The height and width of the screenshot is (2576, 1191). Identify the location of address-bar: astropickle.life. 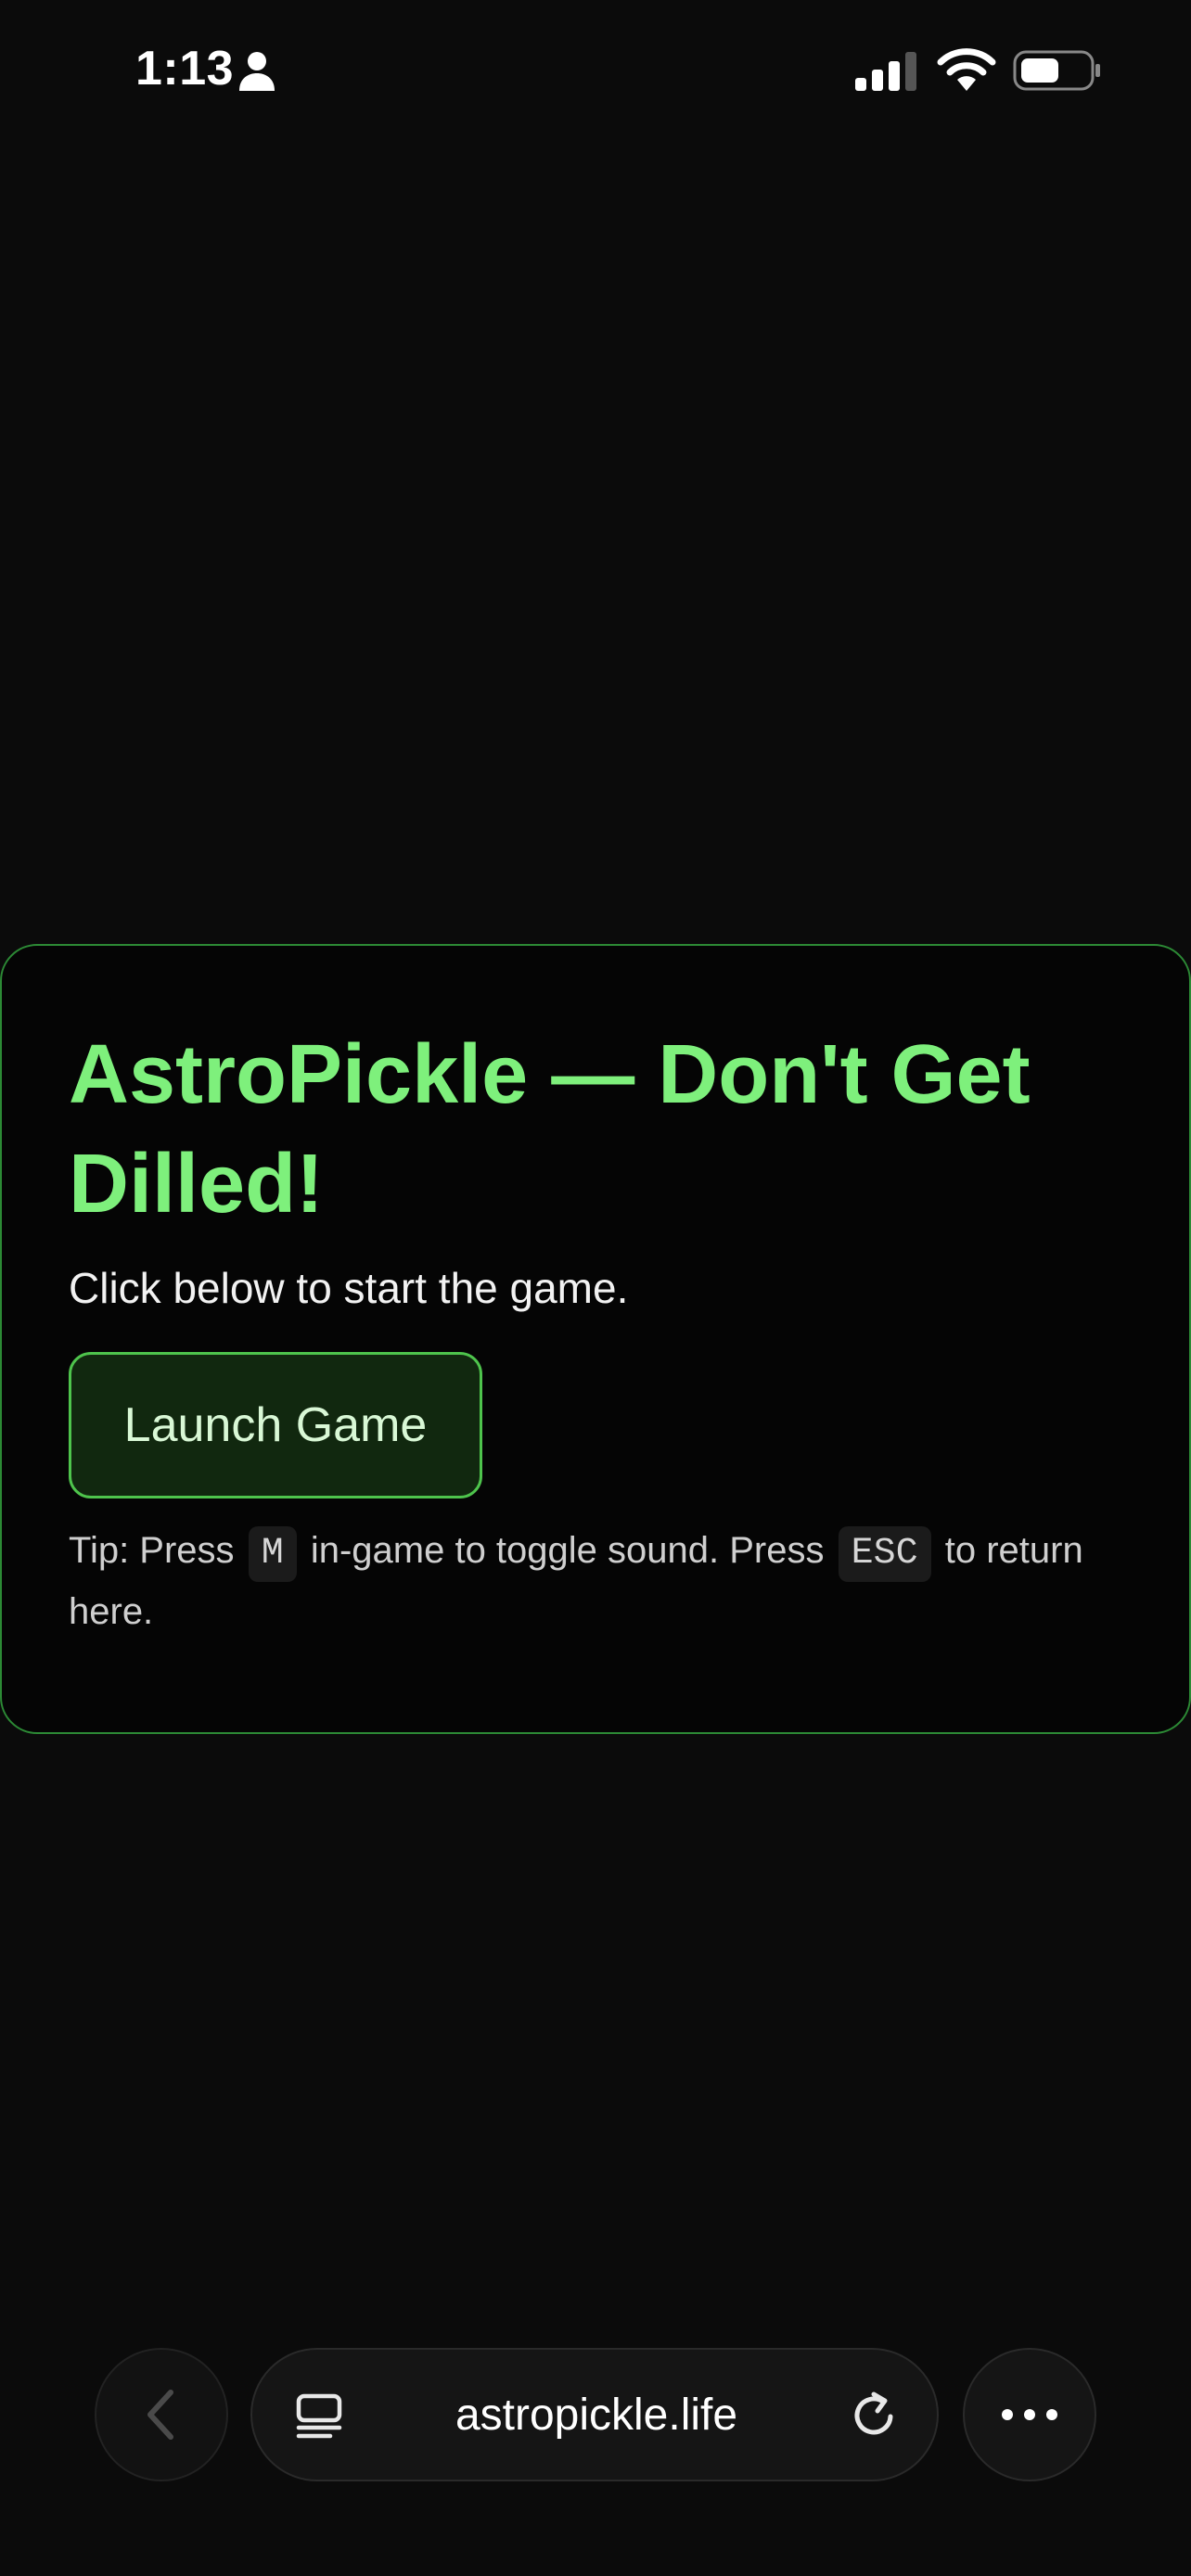
(594, 2414).